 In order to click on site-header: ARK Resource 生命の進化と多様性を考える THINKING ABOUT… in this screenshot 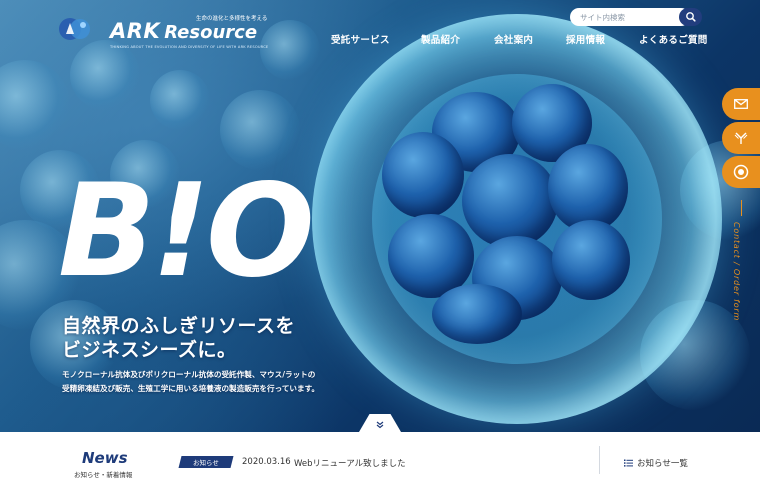, I will do `click(380, 30)`.